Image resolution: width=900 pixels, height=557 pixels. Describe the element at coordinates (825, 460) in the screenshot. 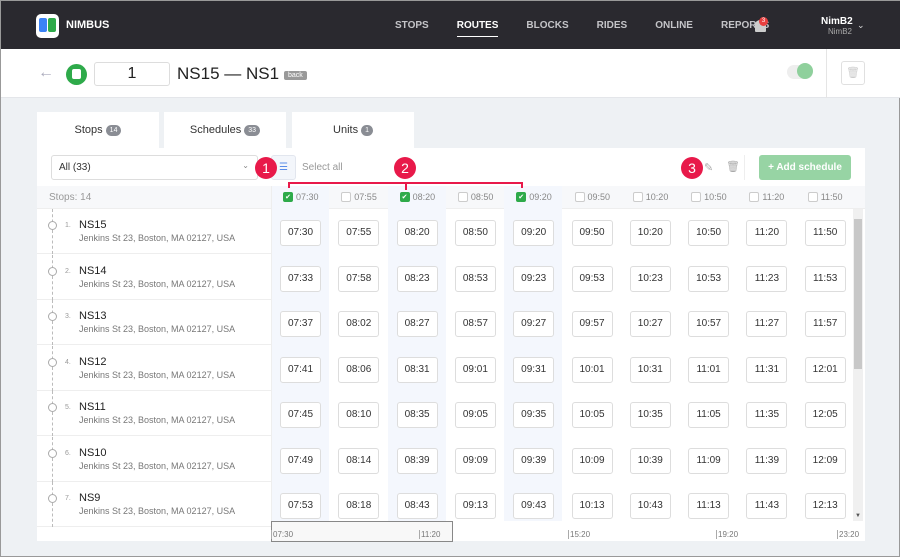

I see `time-cell: 12:09` at that location.